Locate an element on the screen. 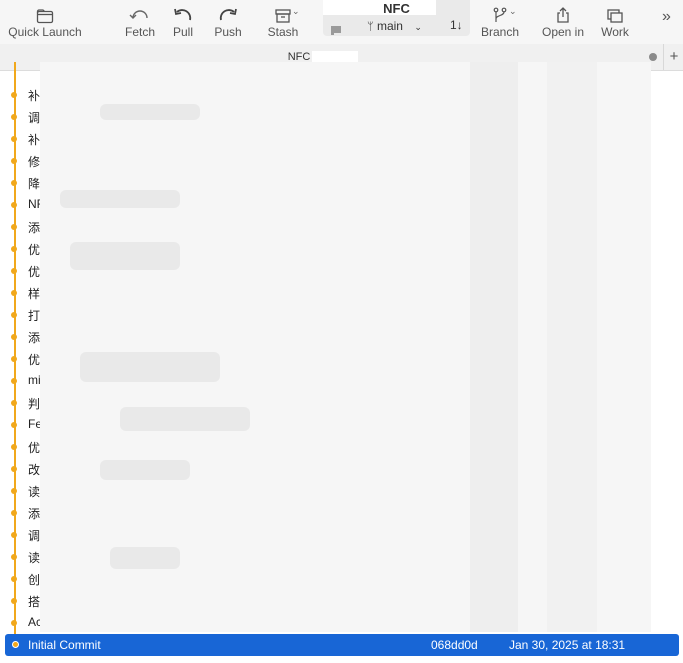 This screenshot has height=663, width=683. folder-icon is located at coordinates (45, 12).